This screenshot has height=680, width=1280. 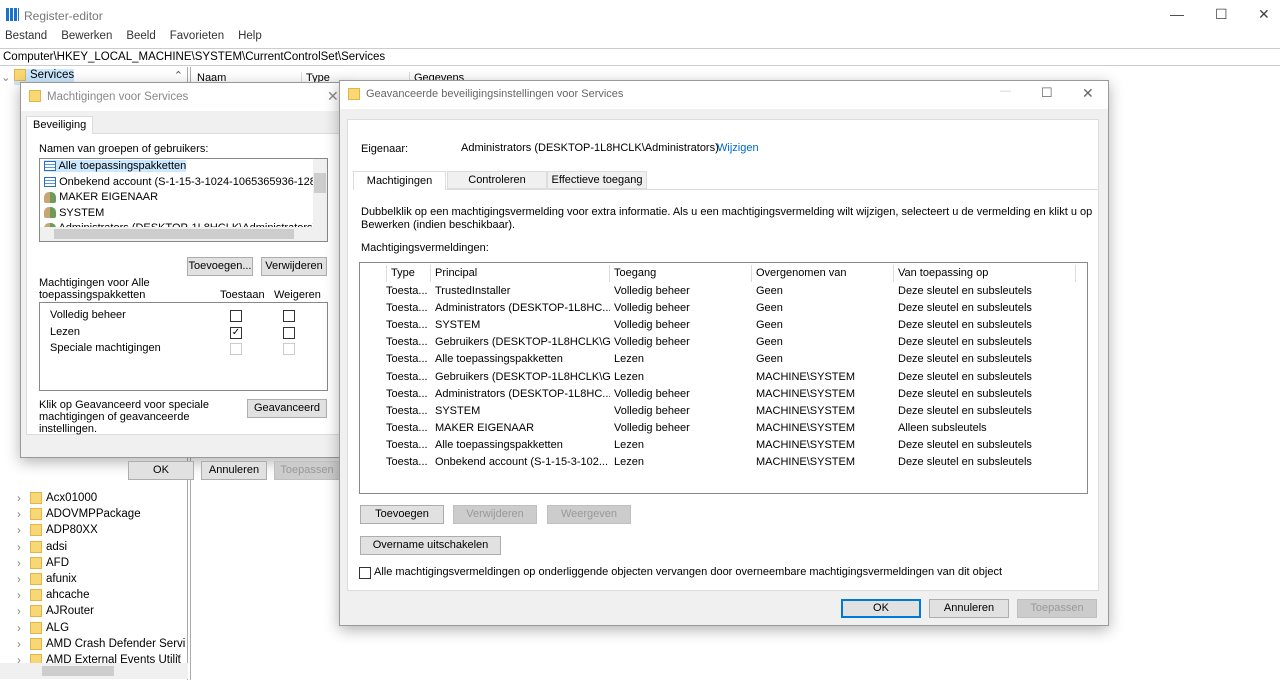 I want to click on remove-button: Verwijderen, so click(x=294, y=266).